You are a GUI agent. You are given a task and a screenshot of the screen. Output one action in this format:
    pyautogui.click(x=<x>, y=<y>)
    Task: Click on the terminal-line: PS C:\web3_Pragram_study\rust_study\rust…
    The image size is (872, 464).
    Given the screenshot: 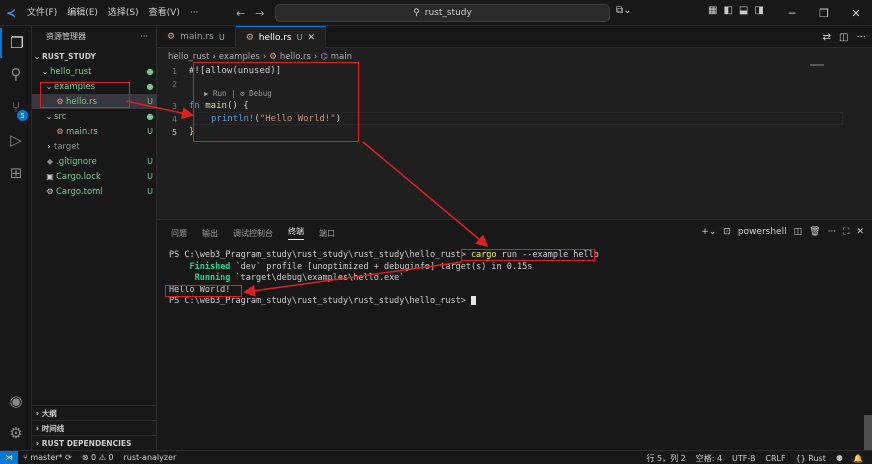 What is the action you would take?
    pyautogui.click(x=514, y=302)
    